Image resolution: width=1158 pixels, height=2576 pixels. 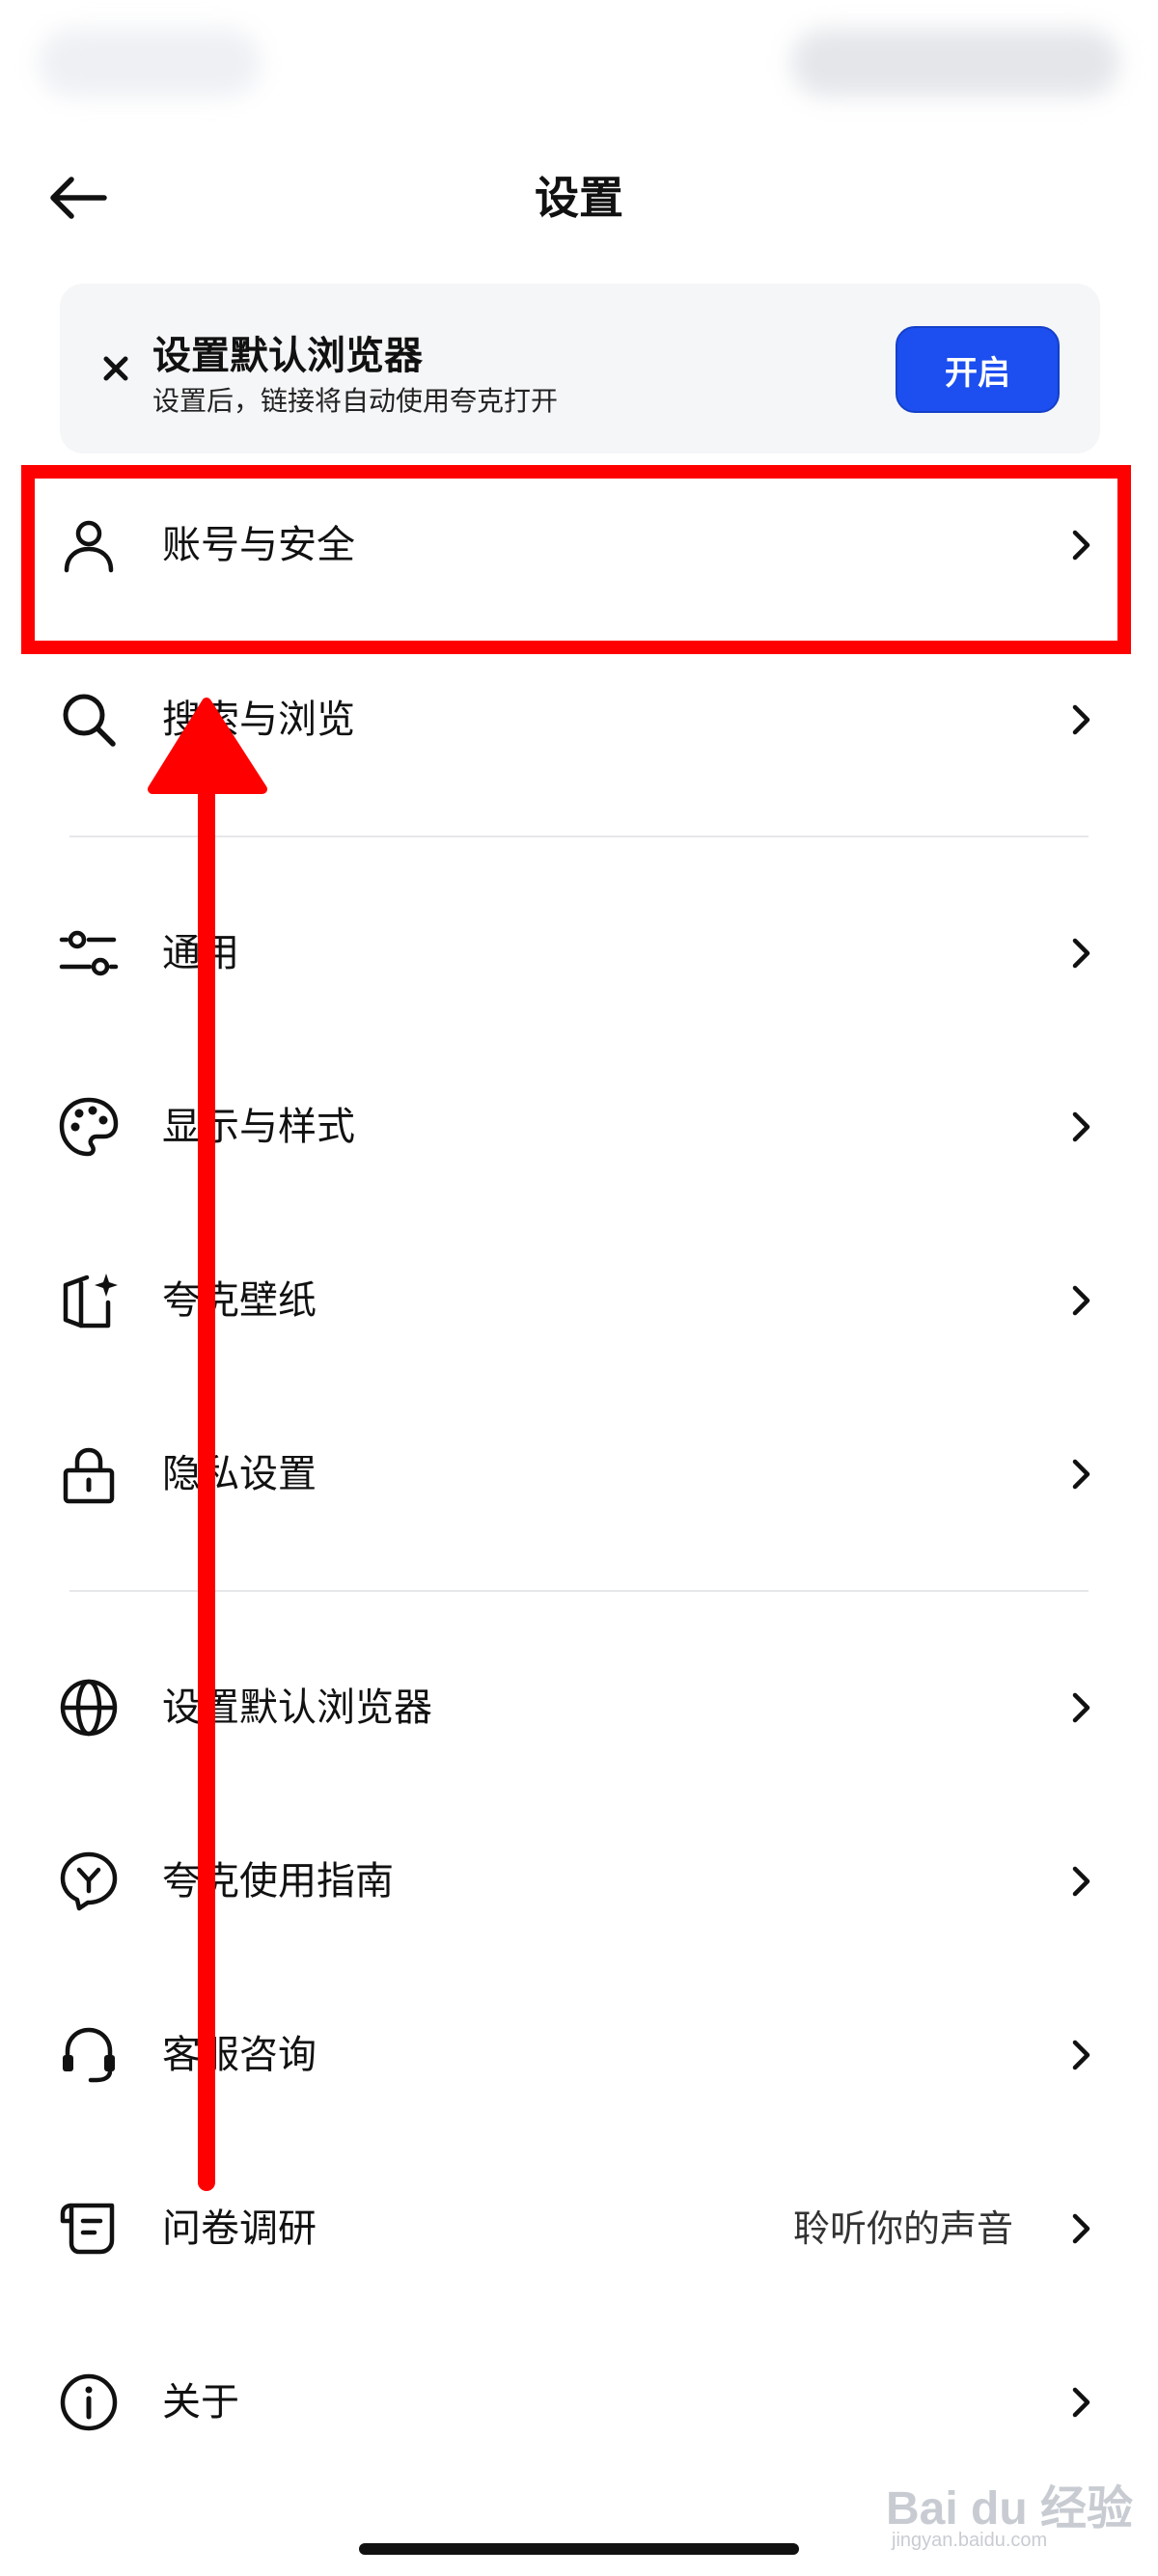 I want to click on menu-item-default-browser: 设置默认浏览器, so click(x=579, y=1708).